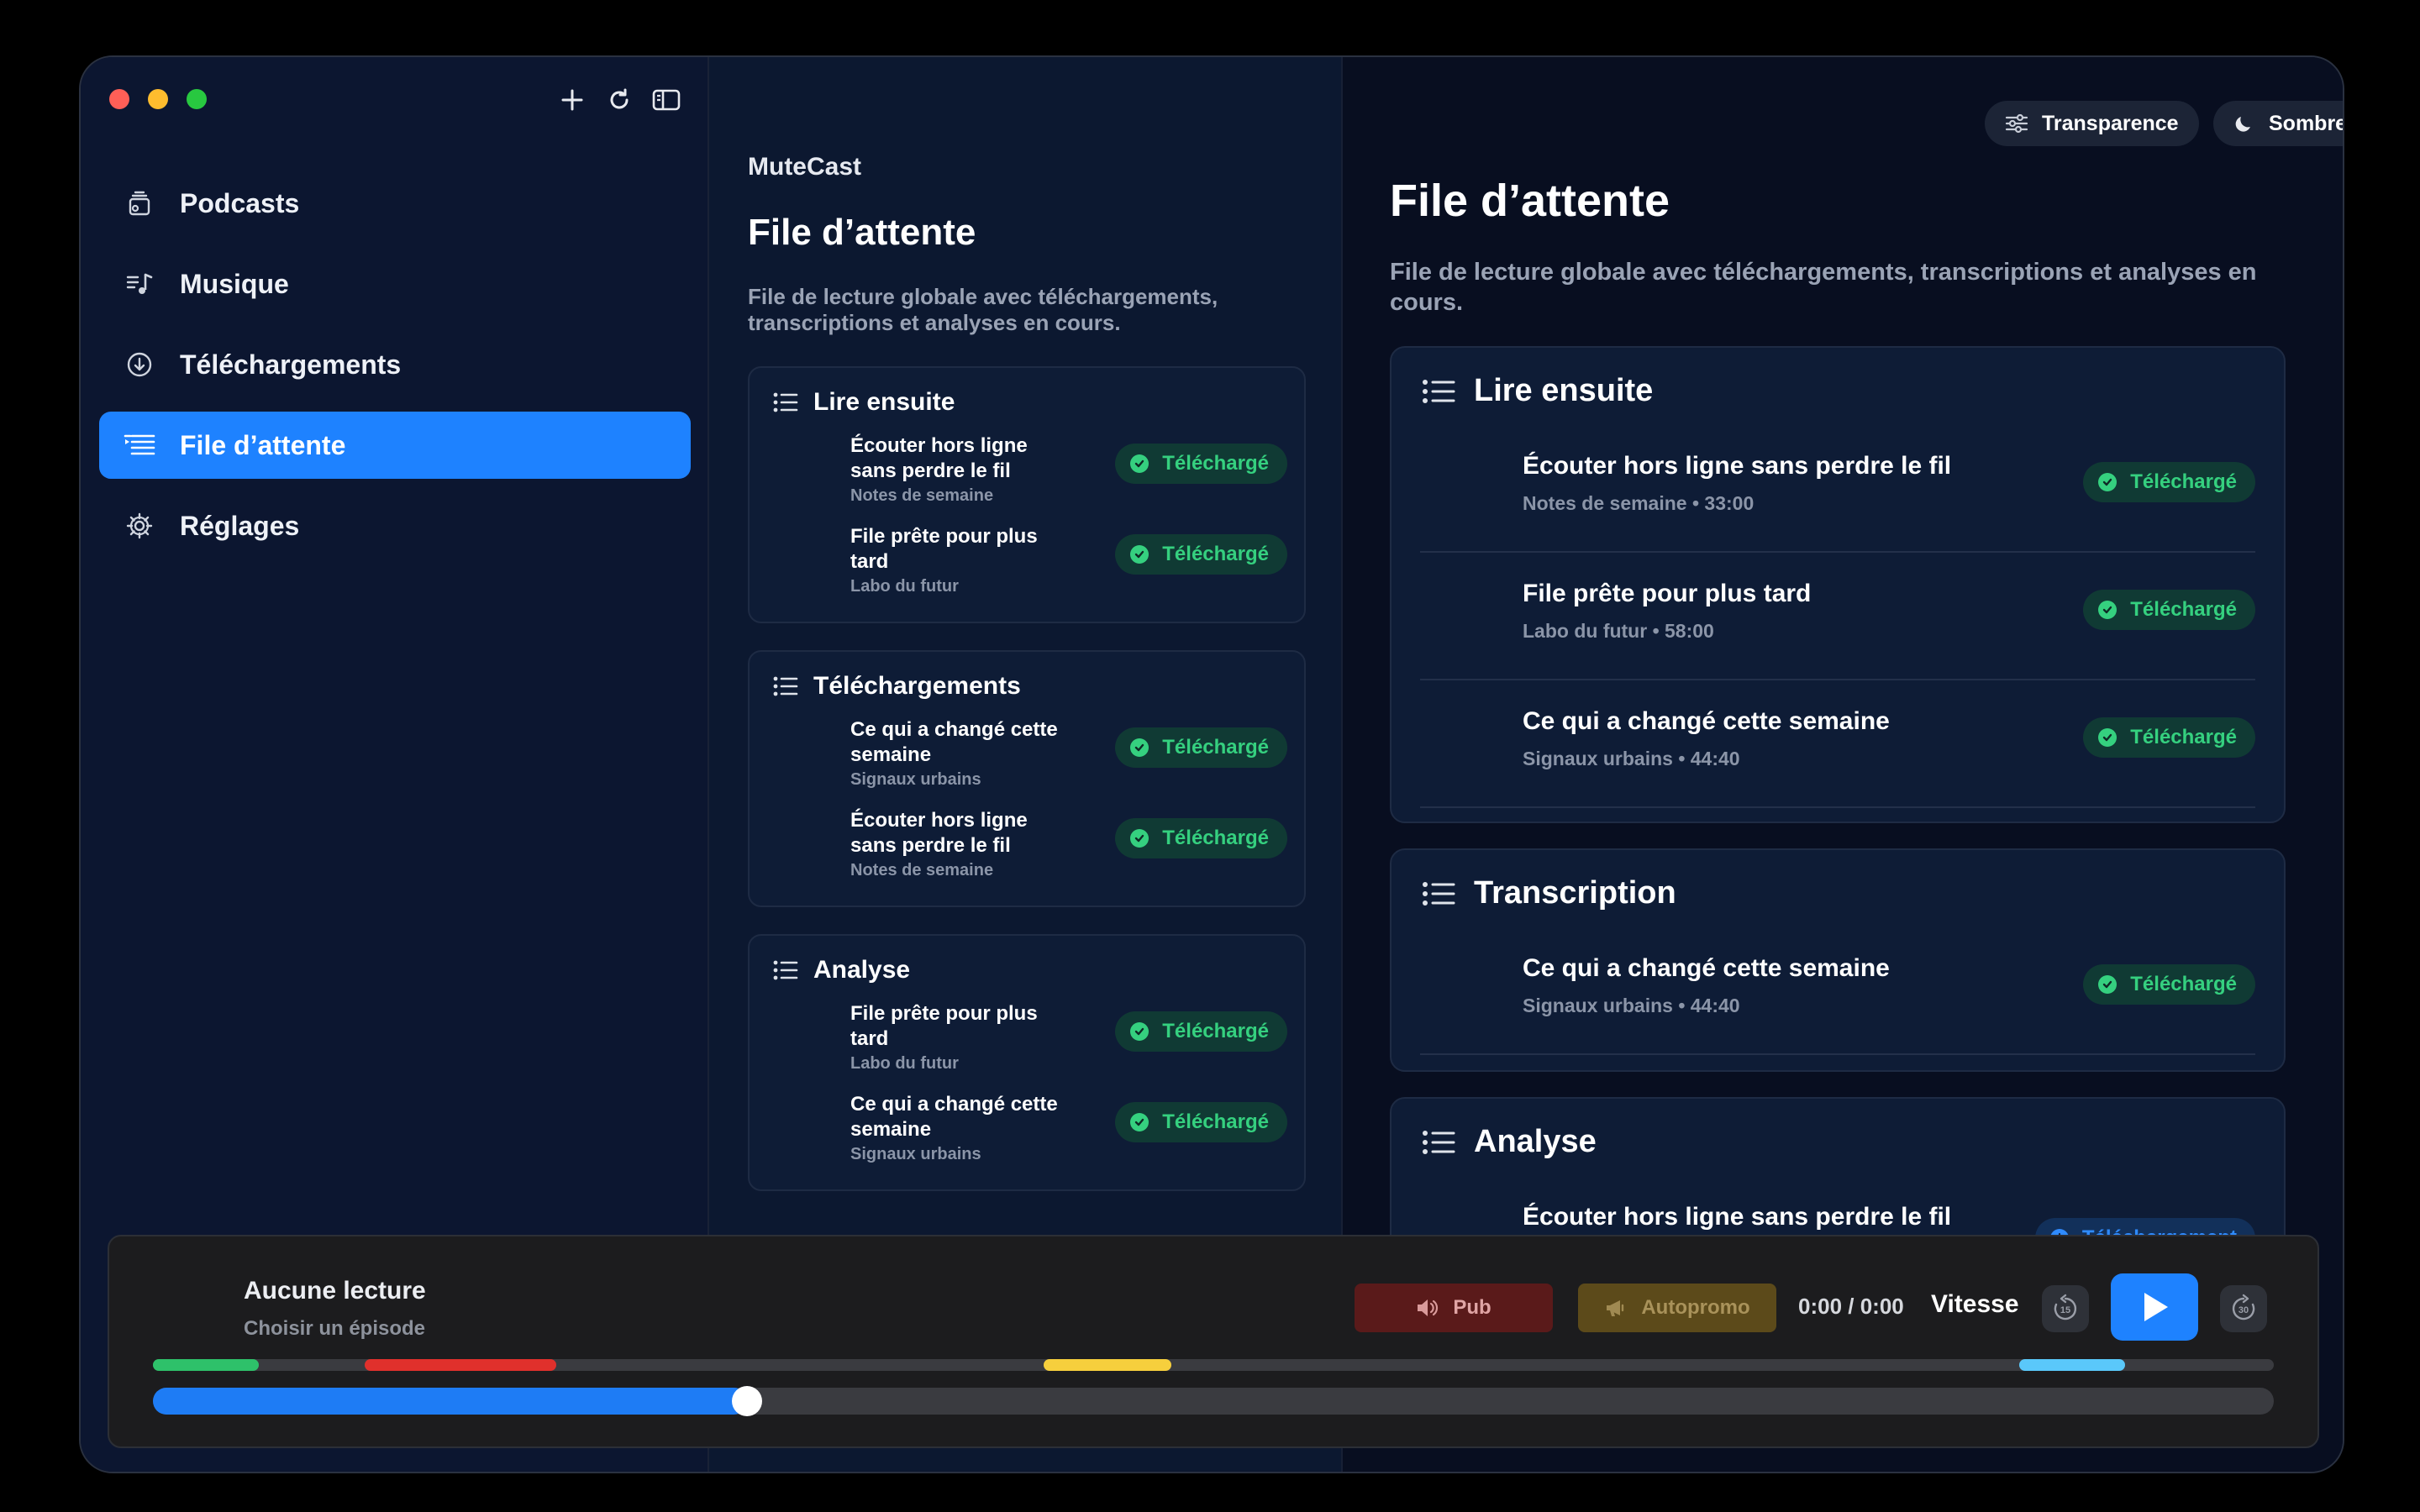 The height and width of the screenshot is (1512, 2420). Describe the element at coordinates (1631, 1005) in the screenshot. I see `episode-subtitle: Signaux urbains • 44:40` at that location.